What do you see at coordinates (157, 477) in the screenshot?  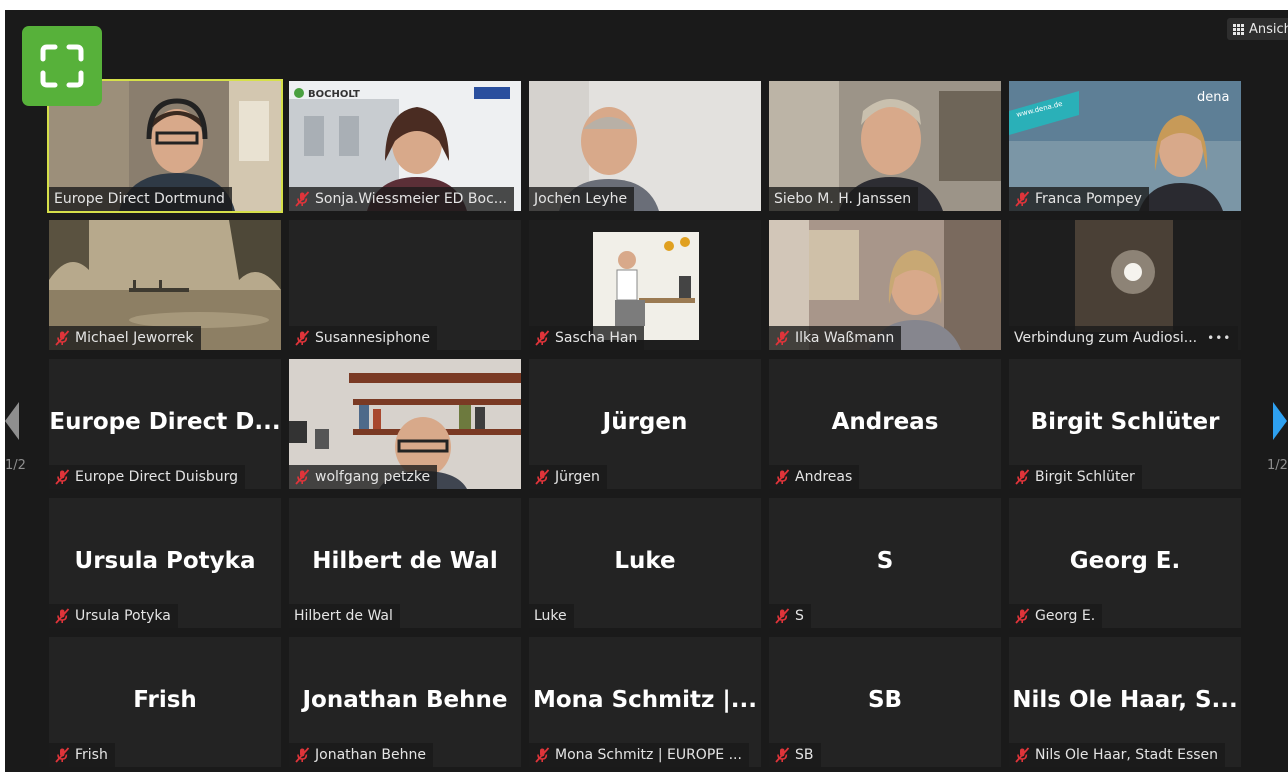 I see `participant-name-text: Europe Direct Duisburg` at bounding box center [157, 477].